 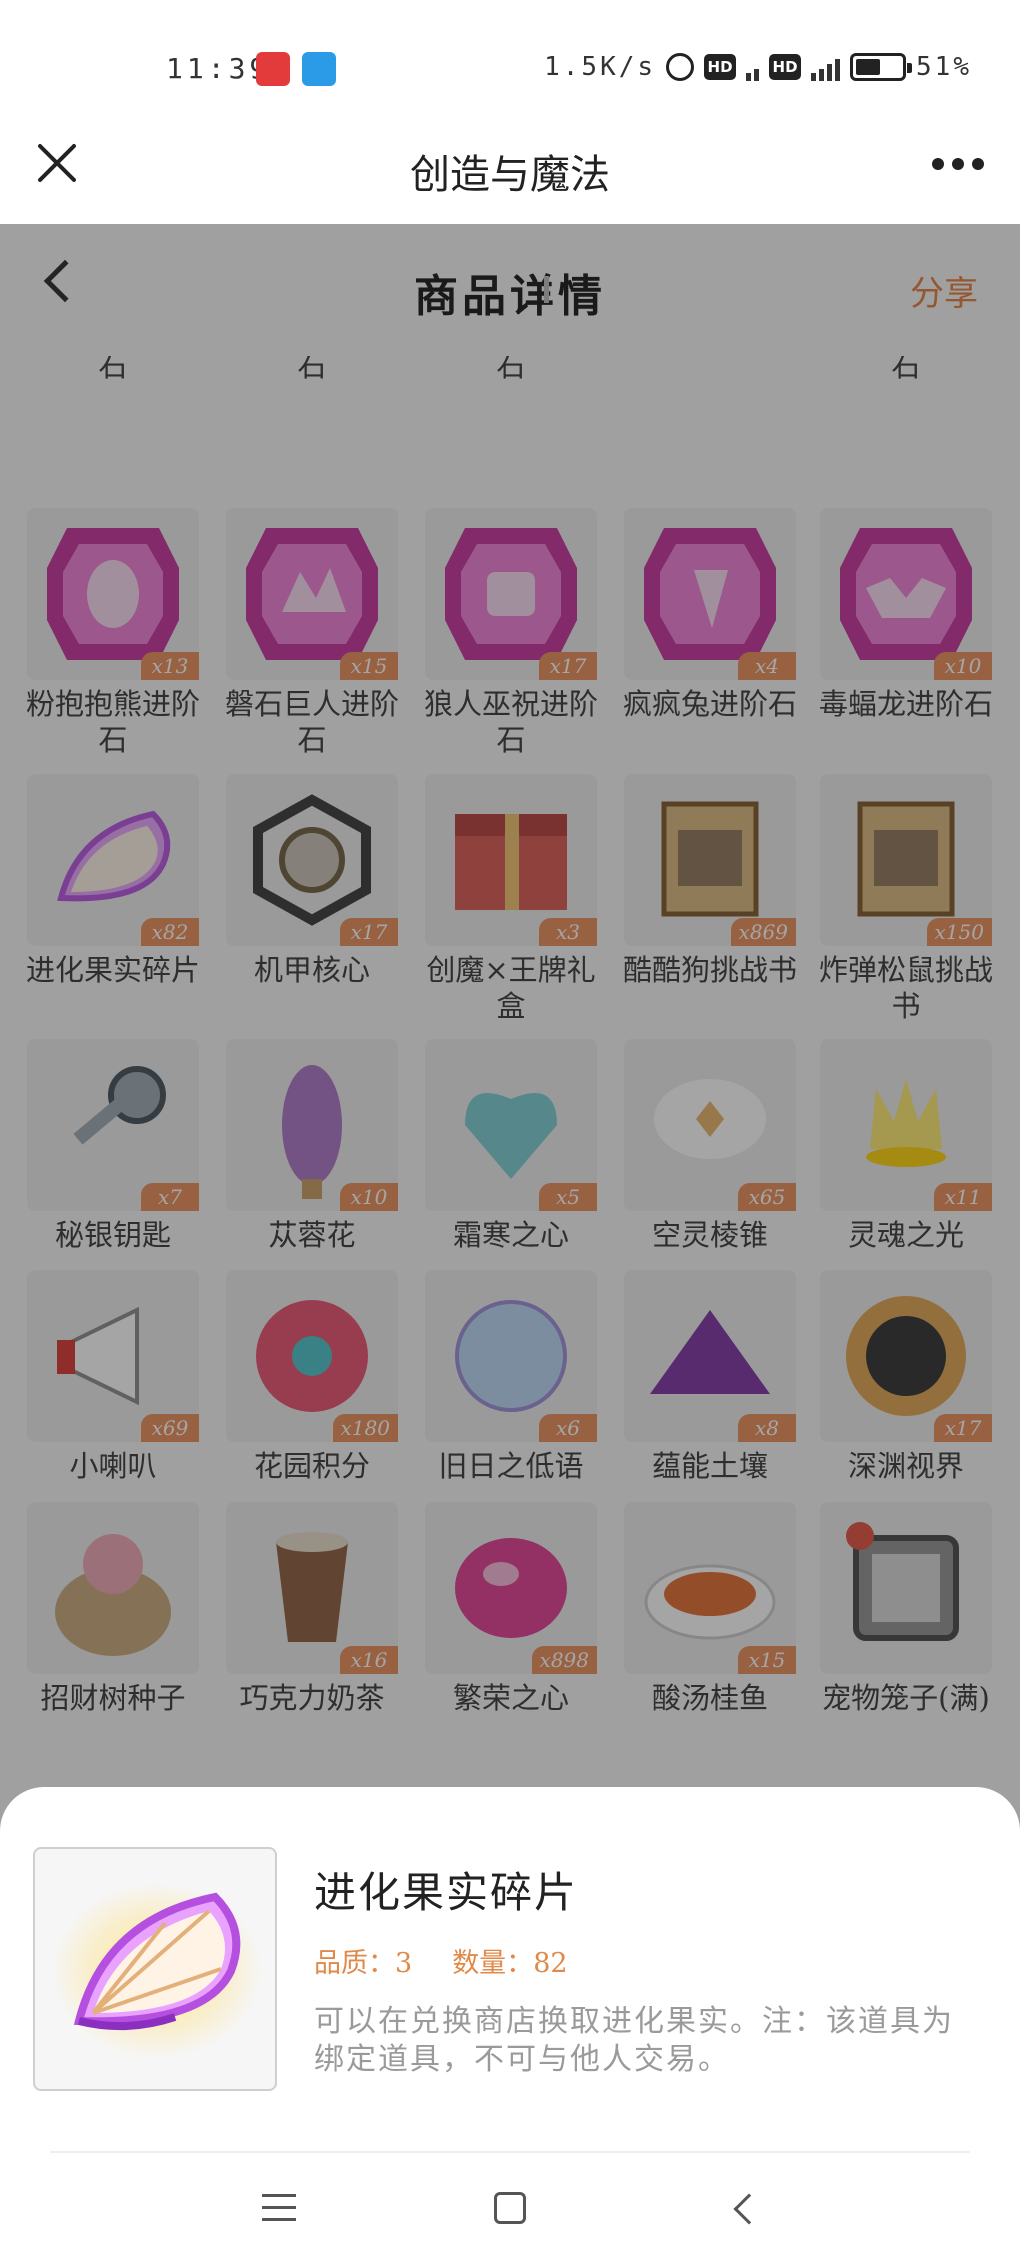 What do you see at coordinates (319, 69) in the screenshot?
I see `upload-notification-icon` at bounding box center [319, 69].